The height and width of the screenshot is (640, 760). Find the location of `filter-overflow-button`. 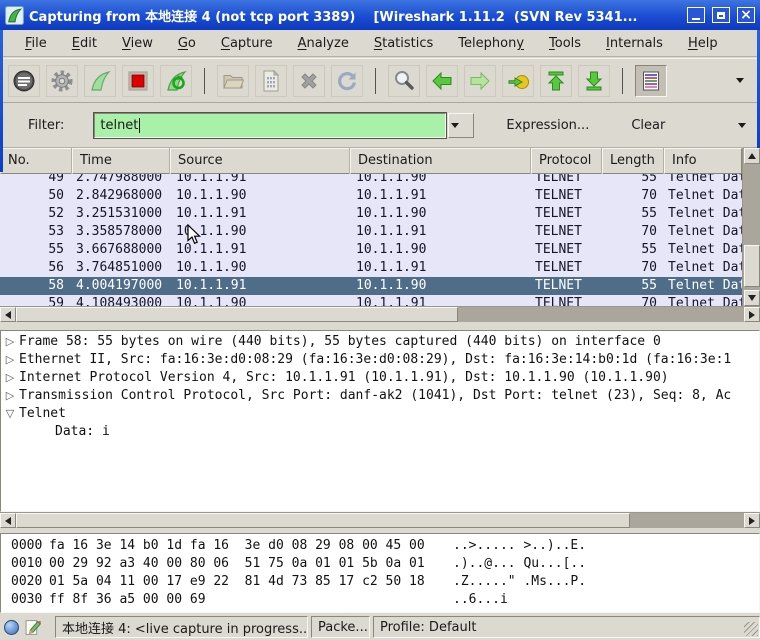

filter-overflow-button is located at coordinates (742, 125).